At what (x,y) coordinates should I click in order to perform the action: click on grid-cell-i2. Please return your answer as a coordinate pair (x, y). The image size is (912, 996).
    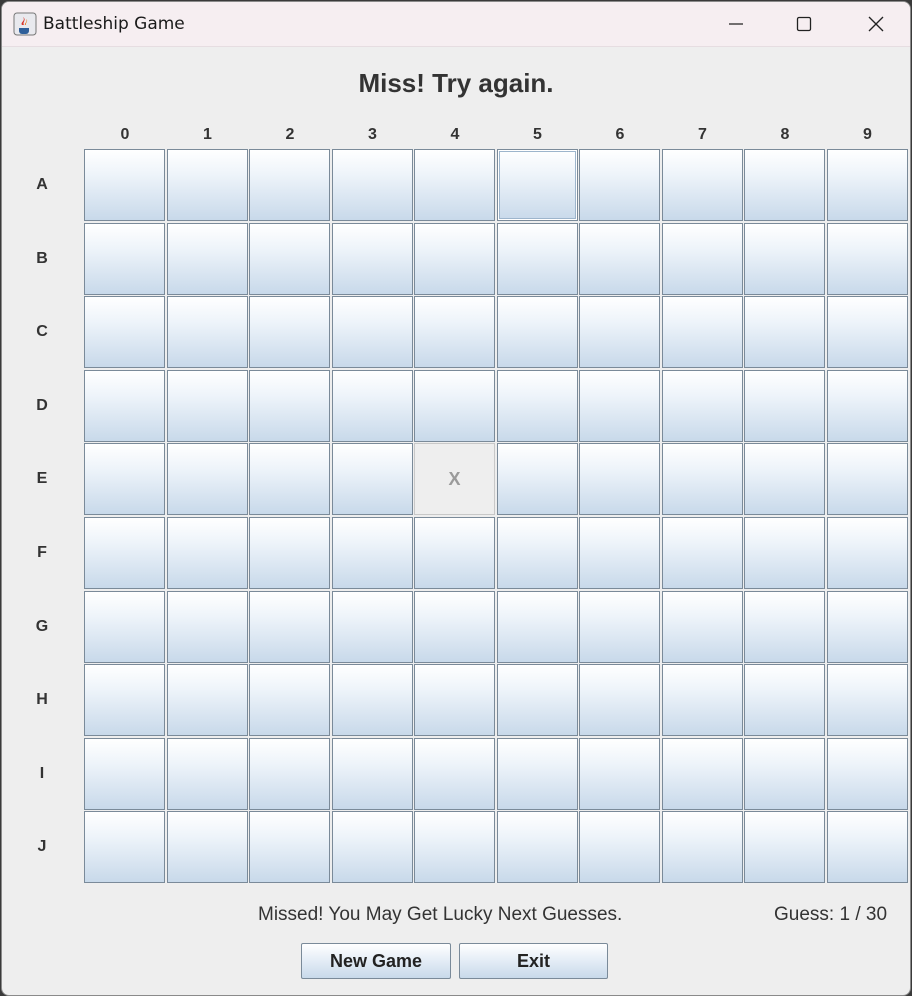
    Looking at the image, I should click on (289, 774).